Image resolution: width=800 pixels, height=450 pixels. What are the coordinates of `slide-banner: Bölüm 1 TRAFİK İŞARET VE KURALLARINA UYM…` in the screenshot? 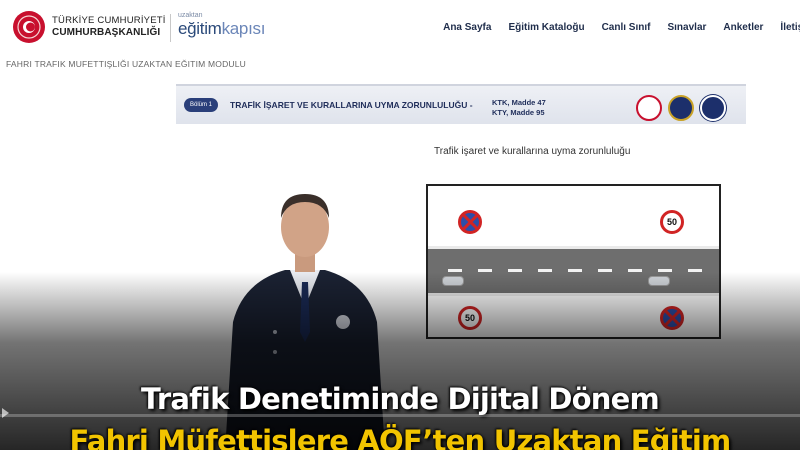 It's located at (461, 104).